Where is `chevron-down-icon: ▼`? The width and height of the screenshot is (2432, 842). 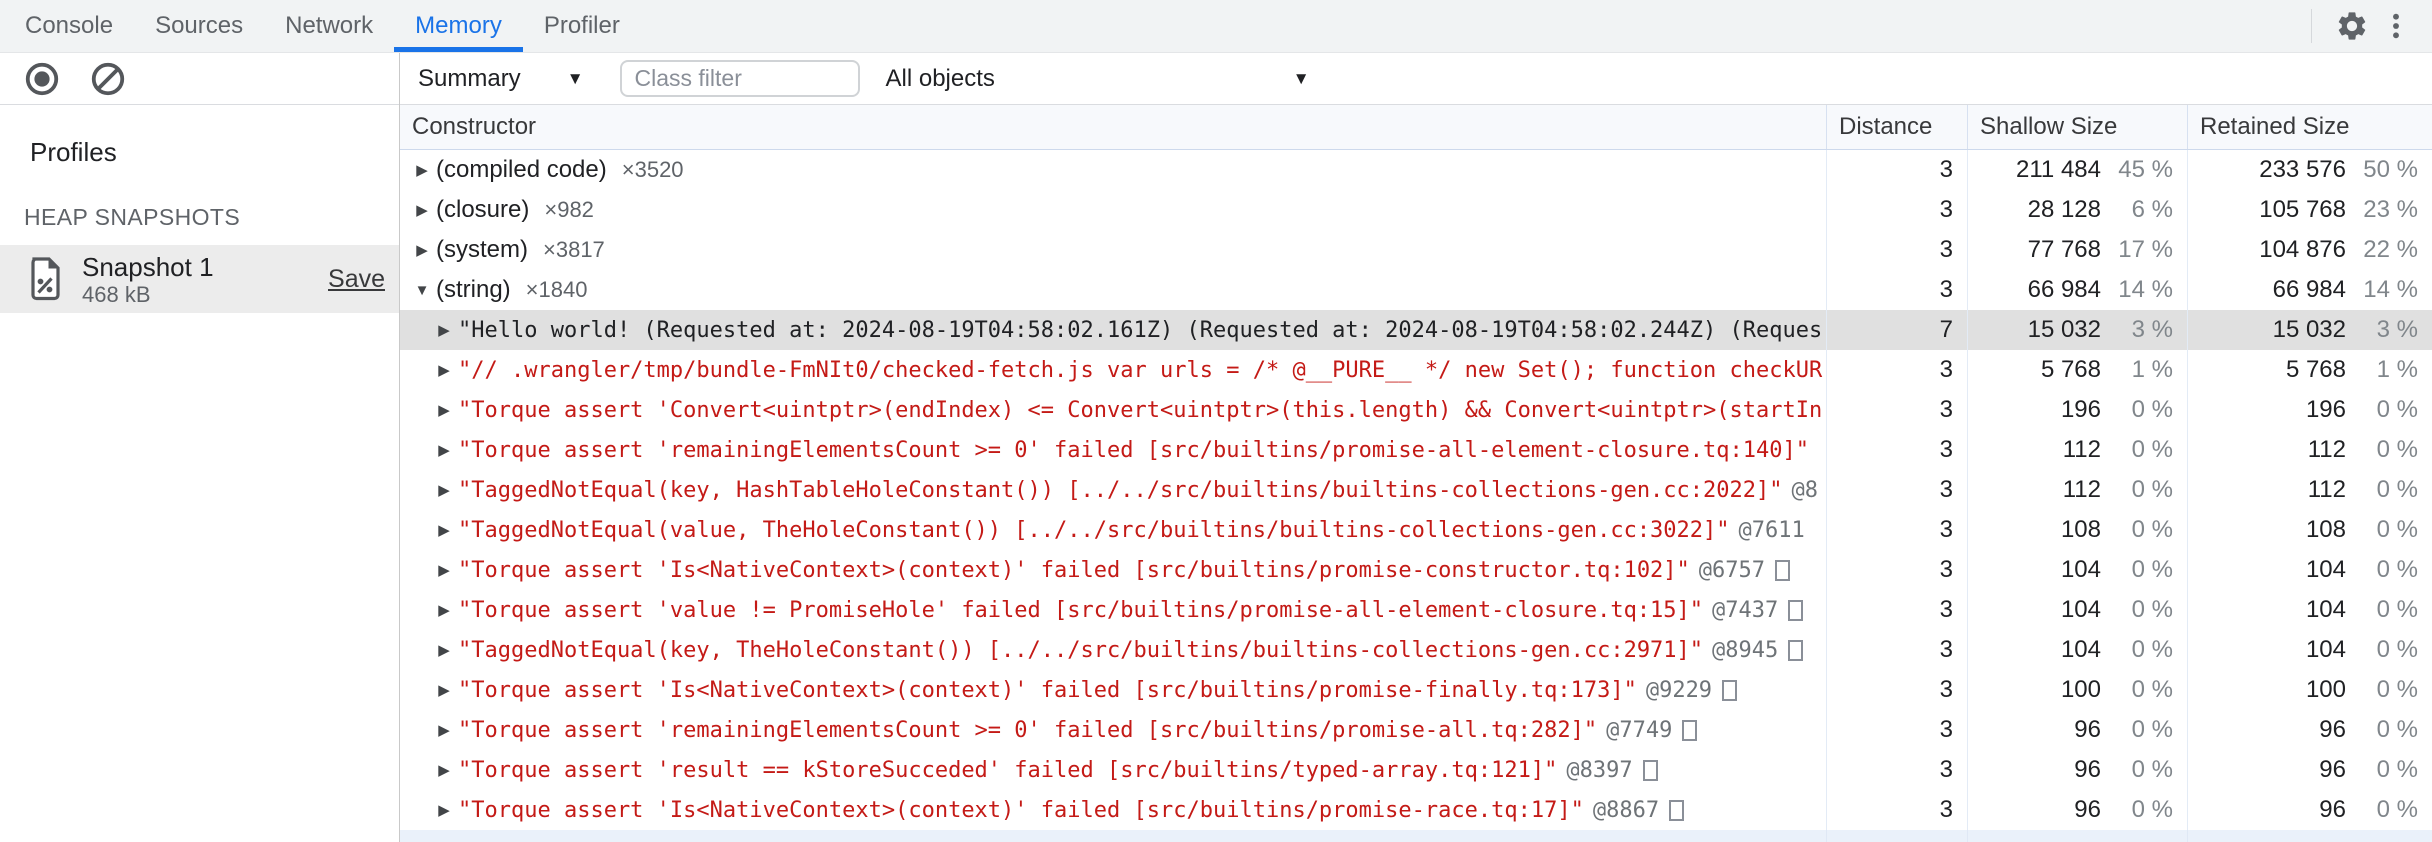 chevron-down-icon: ▼ is located at coordinates (1301, 78).